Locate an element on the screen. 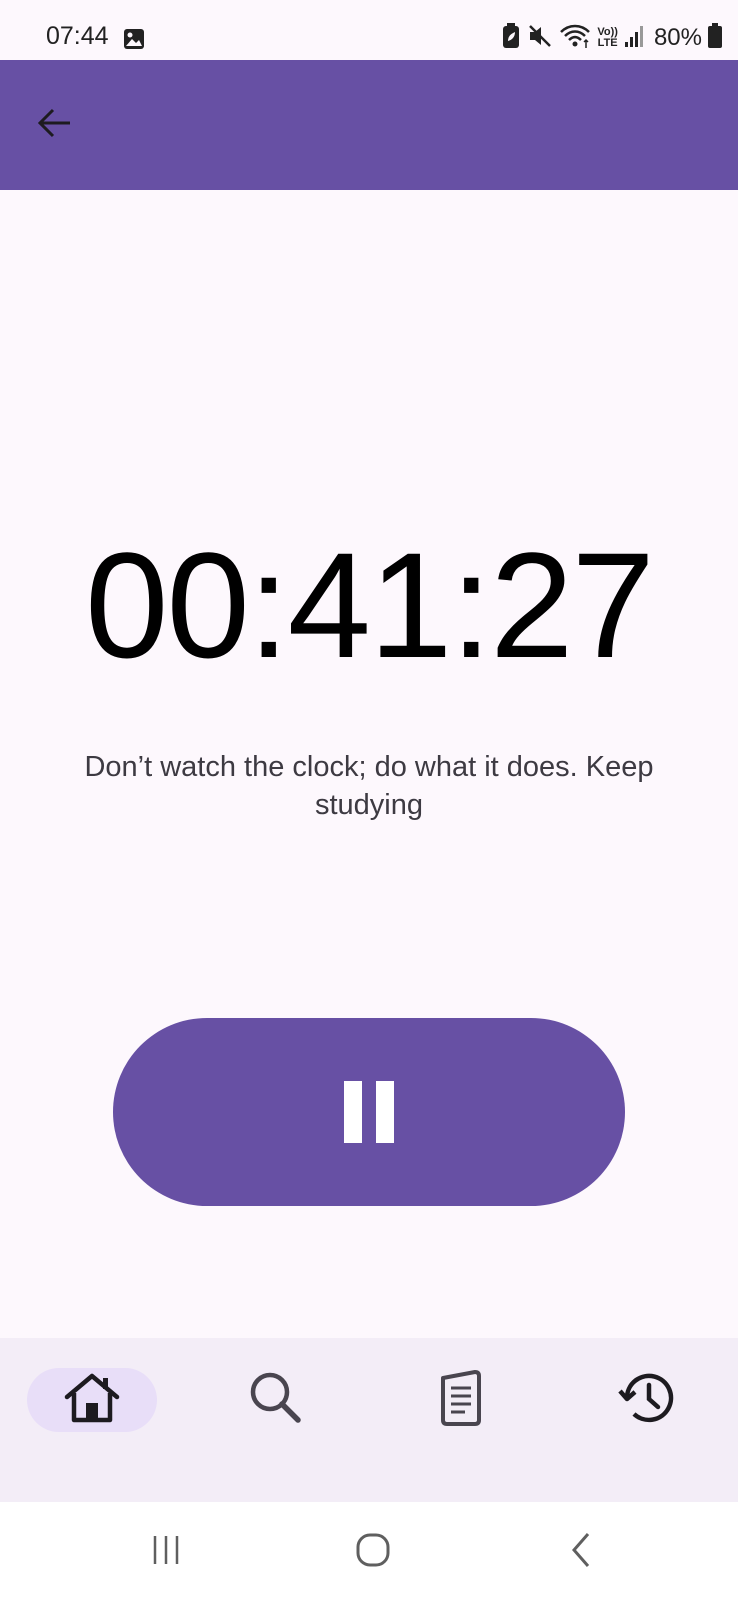  home-icon is located at coordinates (92, 1400).